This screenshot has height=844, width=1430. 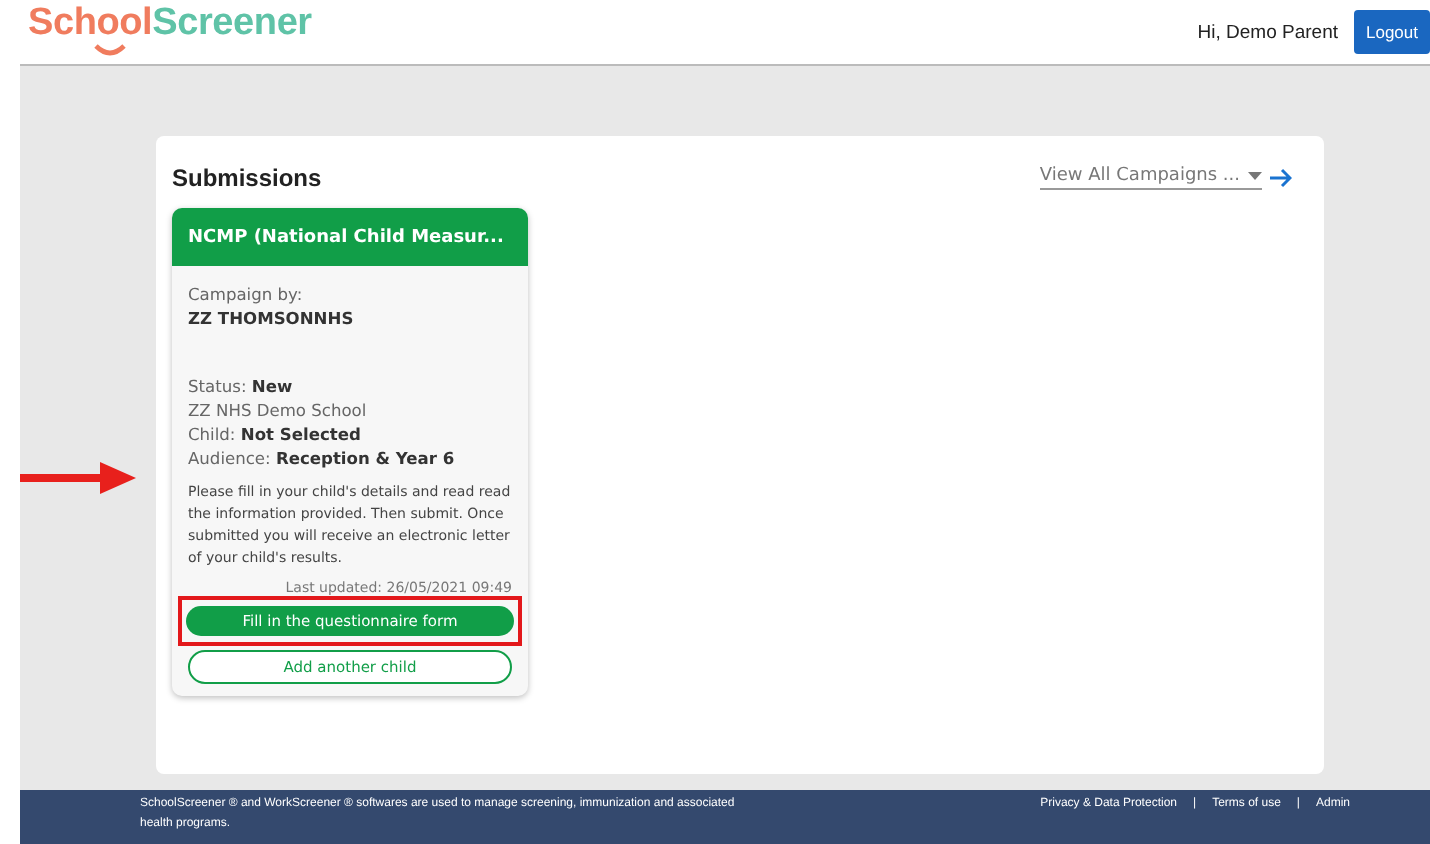 I want to click on detail-line: Child: Not Selected, so click(x=275, y=434).